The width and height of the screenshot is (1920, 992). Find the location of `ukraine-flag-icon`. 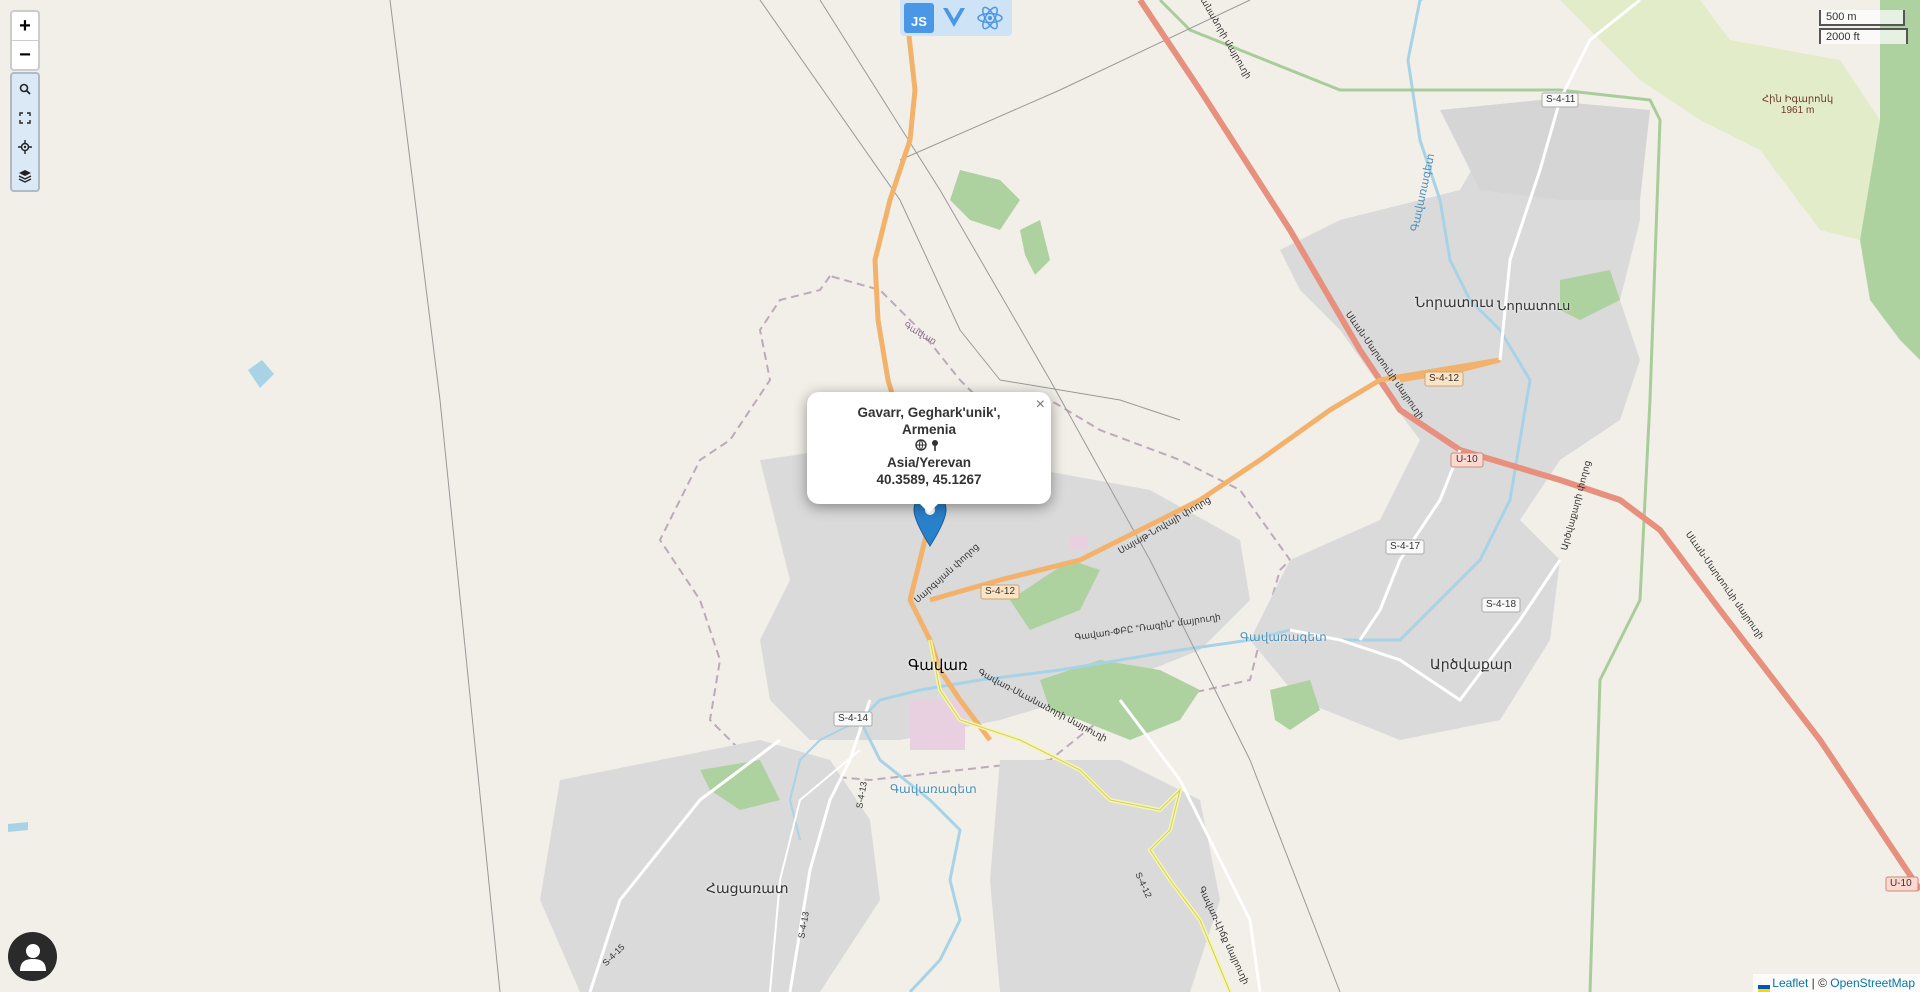

ukraine-flag-icon is located at coordinates (1764, 986).